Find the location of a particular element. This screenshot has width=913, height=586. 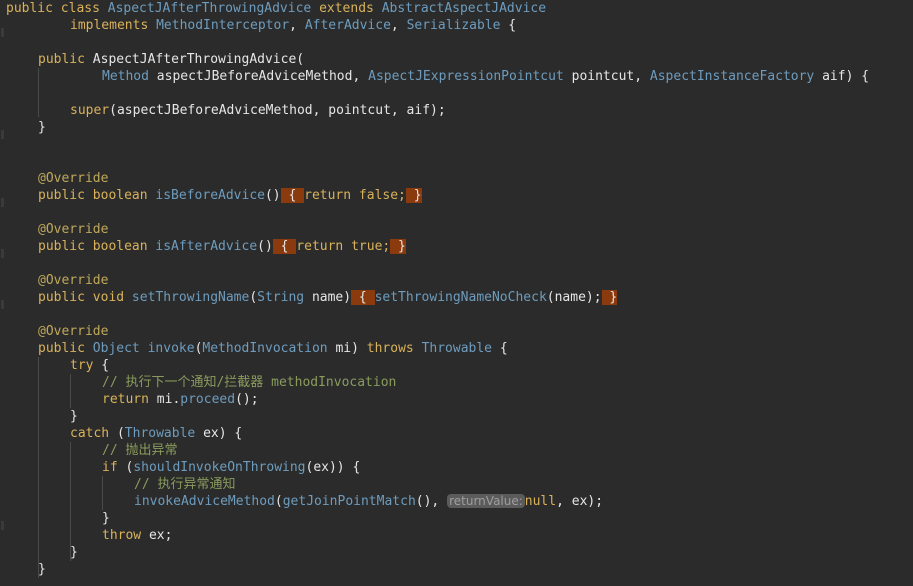

code-token: pointcut, is located at coordinates (606, 76).